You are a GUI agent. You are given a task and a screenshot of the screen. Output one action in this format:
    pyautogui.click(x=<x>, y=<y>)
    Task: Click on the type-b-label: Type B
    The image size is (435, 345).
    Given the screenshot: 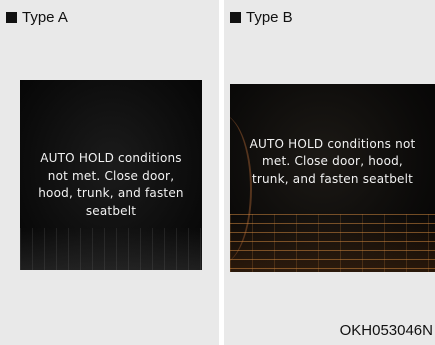 What is the action you would take?
    pyautogui.click(x=269, y=17)
    